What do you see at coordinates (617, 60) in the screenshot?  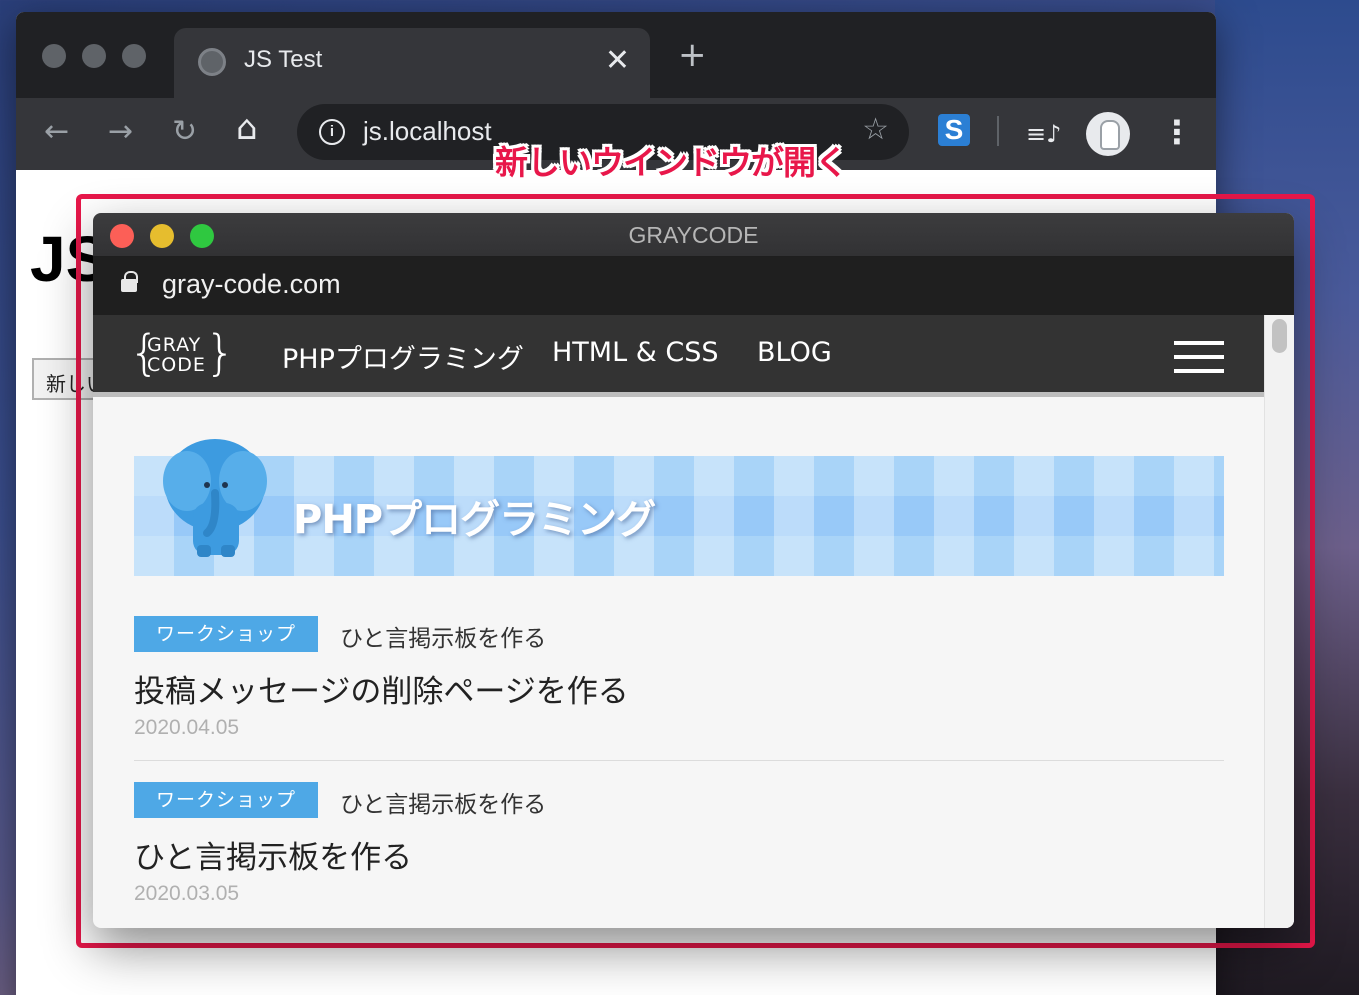 I see `close-icon: ✕` at bounding box center [617, 60].